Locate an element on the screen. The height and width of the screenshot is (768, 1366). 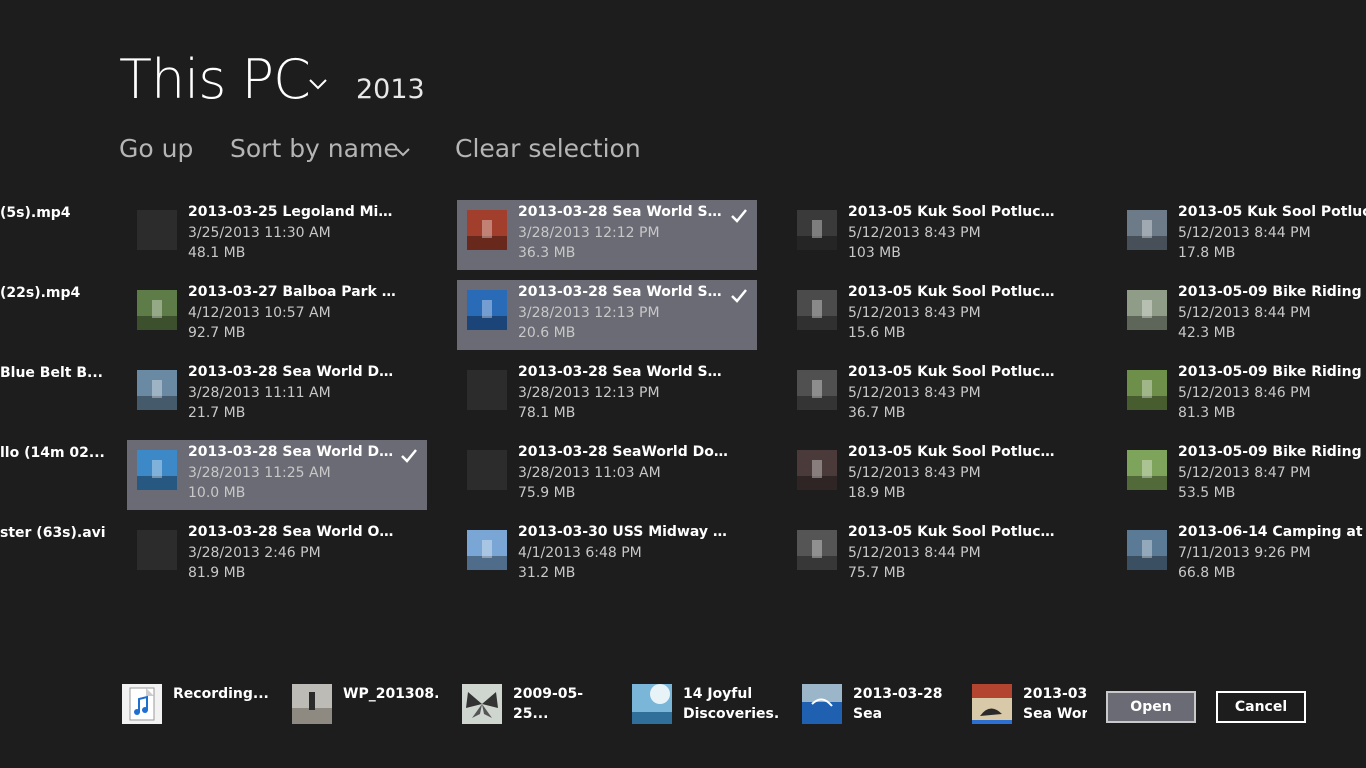
file-date: 5/12/2013 8:43 PM is located at coordinates (914, 393).